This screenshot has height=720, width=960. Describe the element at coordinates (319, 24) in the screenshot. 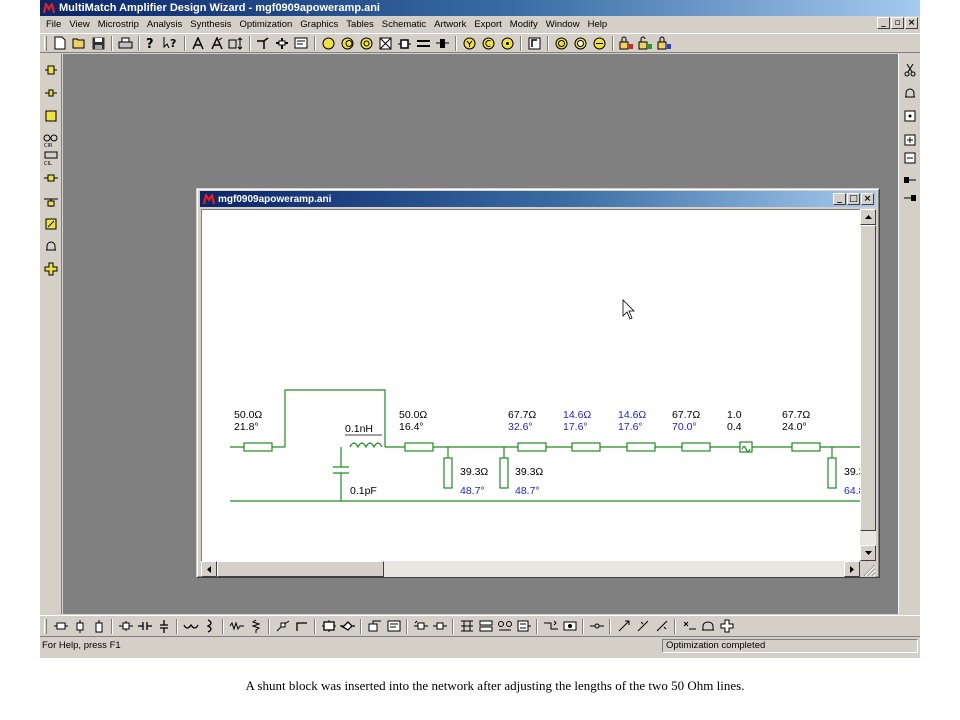

I see `menu-graphics: Graphics` at that location.